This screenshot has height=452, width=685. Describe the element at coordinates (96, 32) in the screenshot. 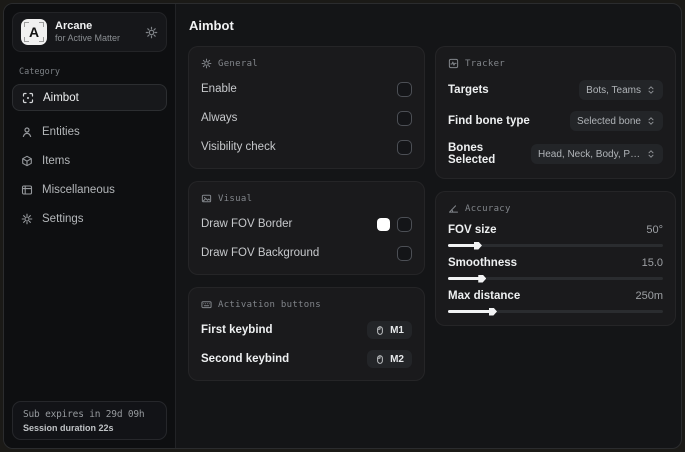

I see `app-meta: Arcane for Active Matter` at that location.